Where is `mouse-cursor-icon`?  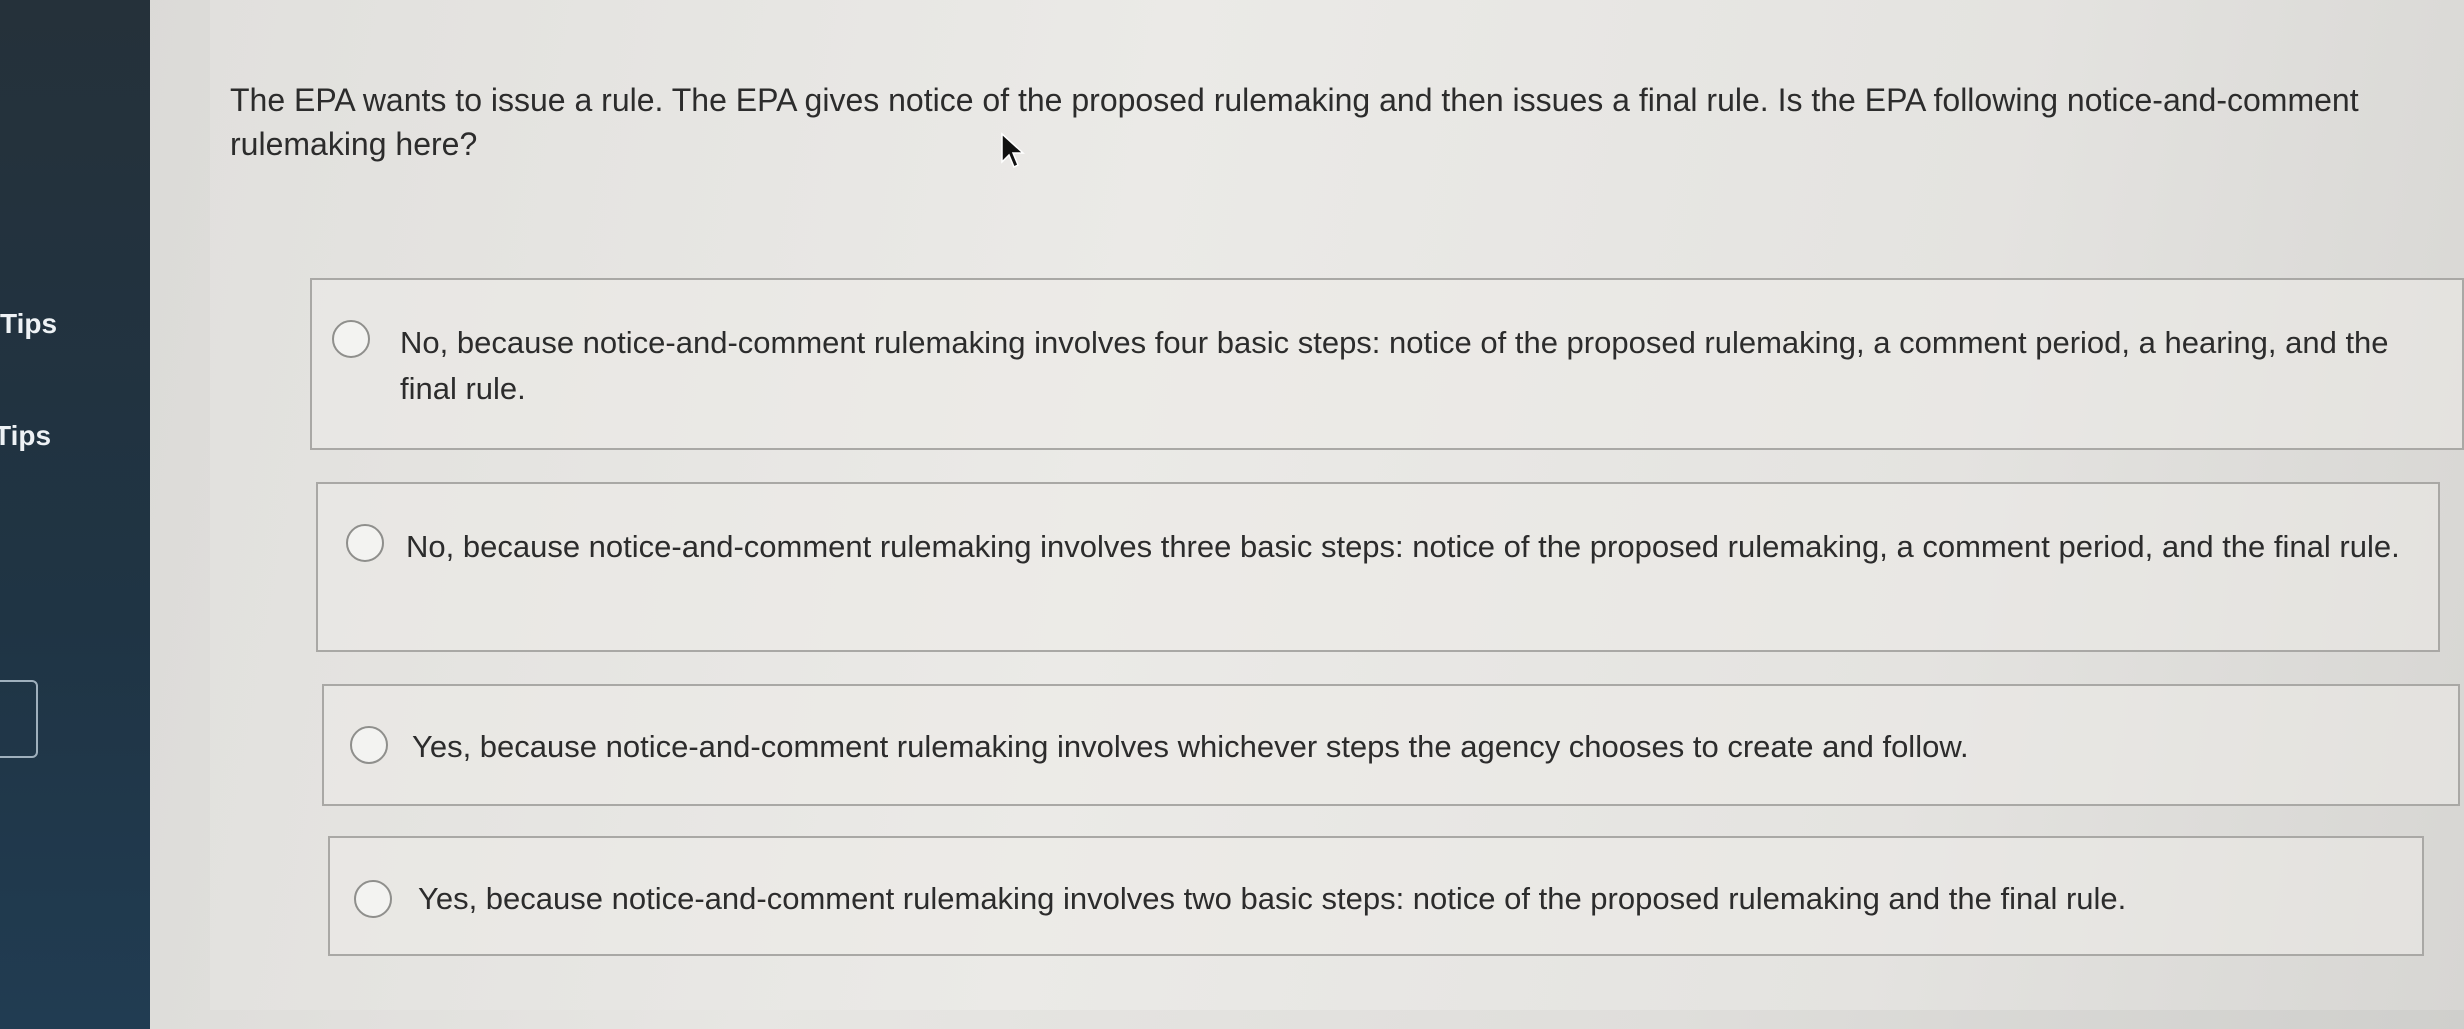
mouse-cursor-icon is located at coordinates (1013, 150).